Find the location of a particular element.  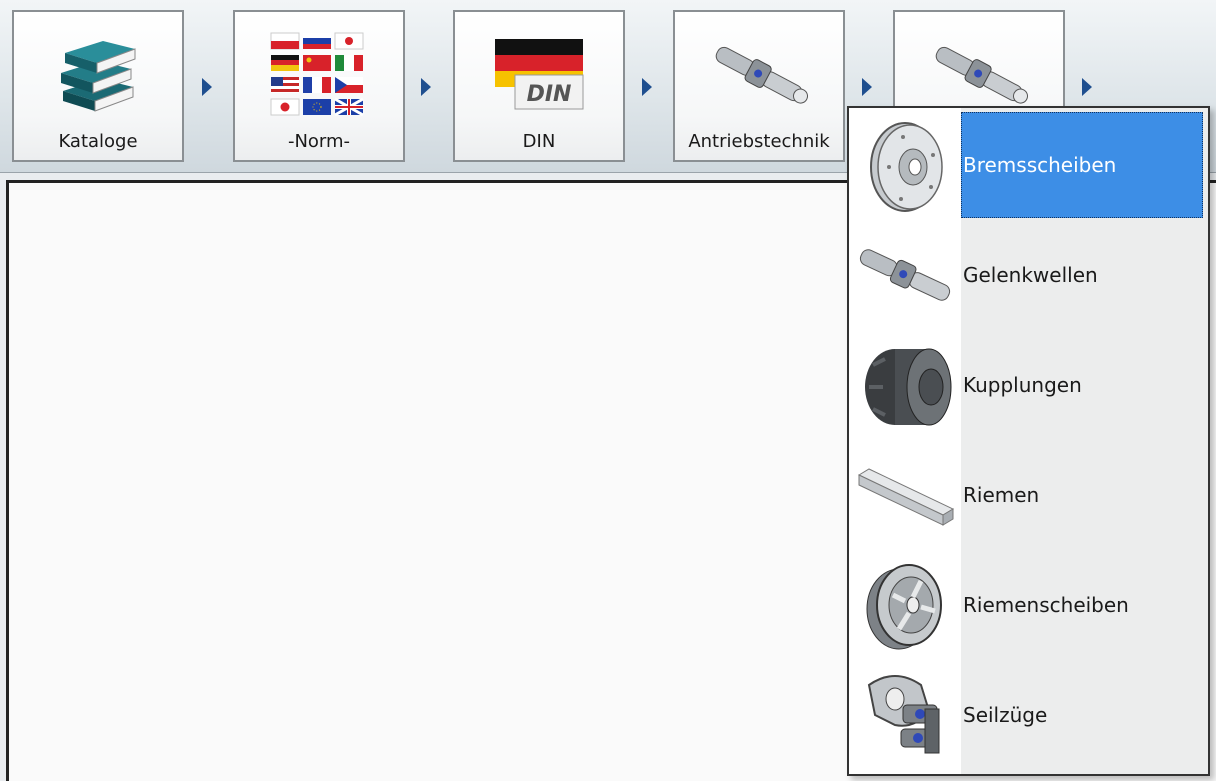

breadcrumb-tile-antriebstechnik: Antriebstechnik is located at coordinates (759, 86).